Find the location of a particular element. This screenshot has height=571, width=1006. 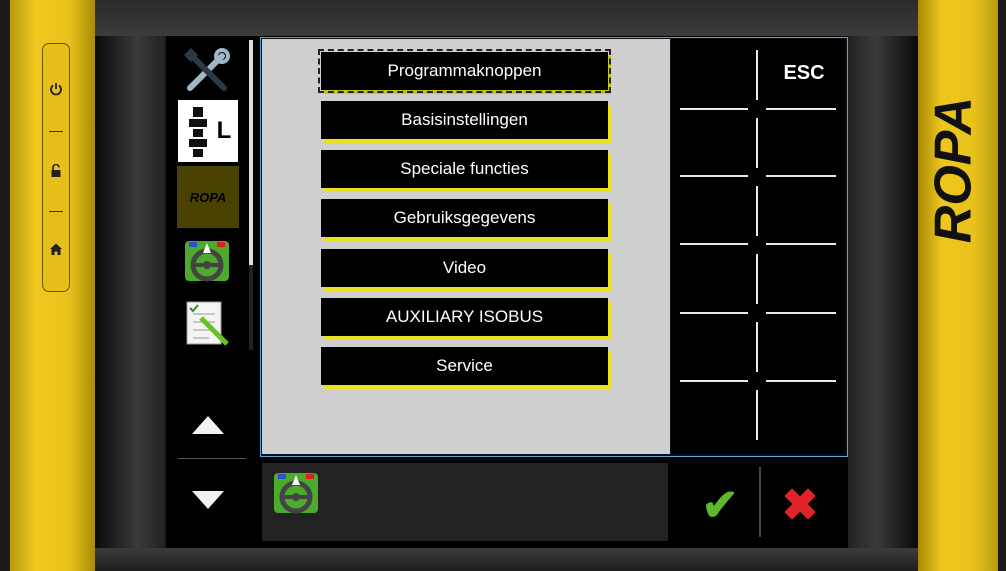

sidebar-item-notes is located at coordinates (207, 323).